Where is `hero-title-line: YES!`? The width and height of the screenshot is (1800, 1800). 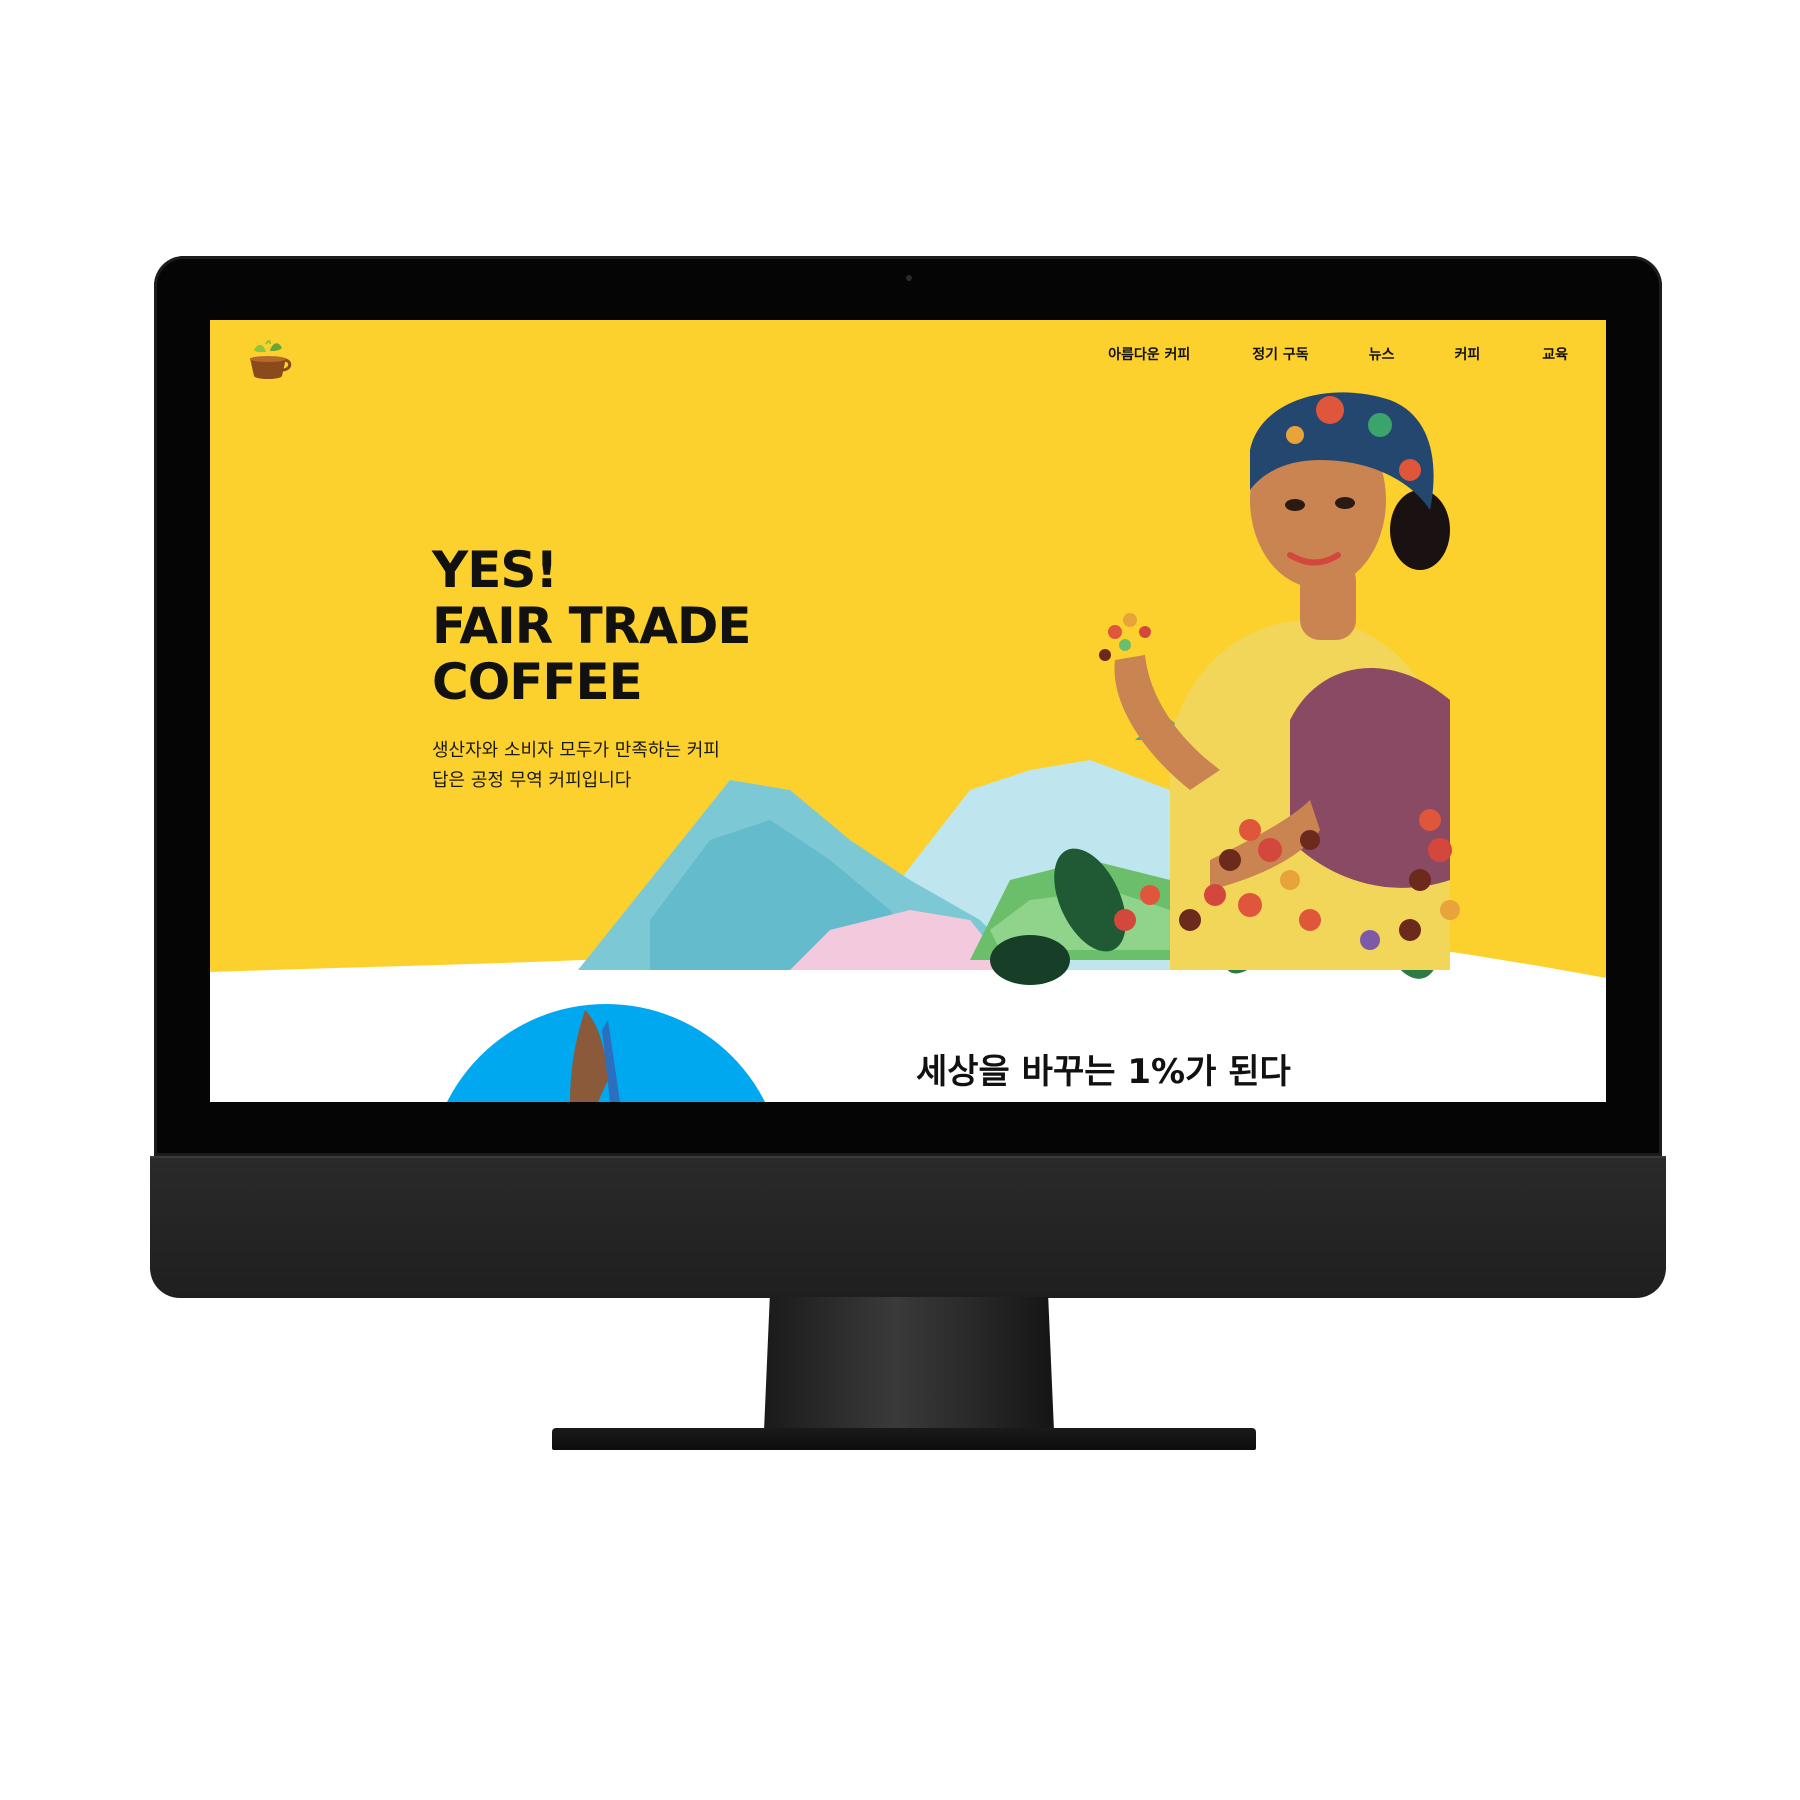
hero-title-line: YES! is located at coordinates (495, 570).